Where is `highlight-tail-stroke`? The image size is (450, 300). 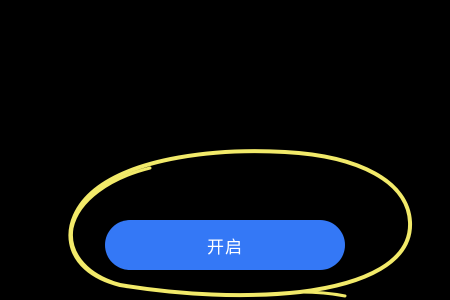 highlight-tail-stroke is located at coordinates (322, 294).